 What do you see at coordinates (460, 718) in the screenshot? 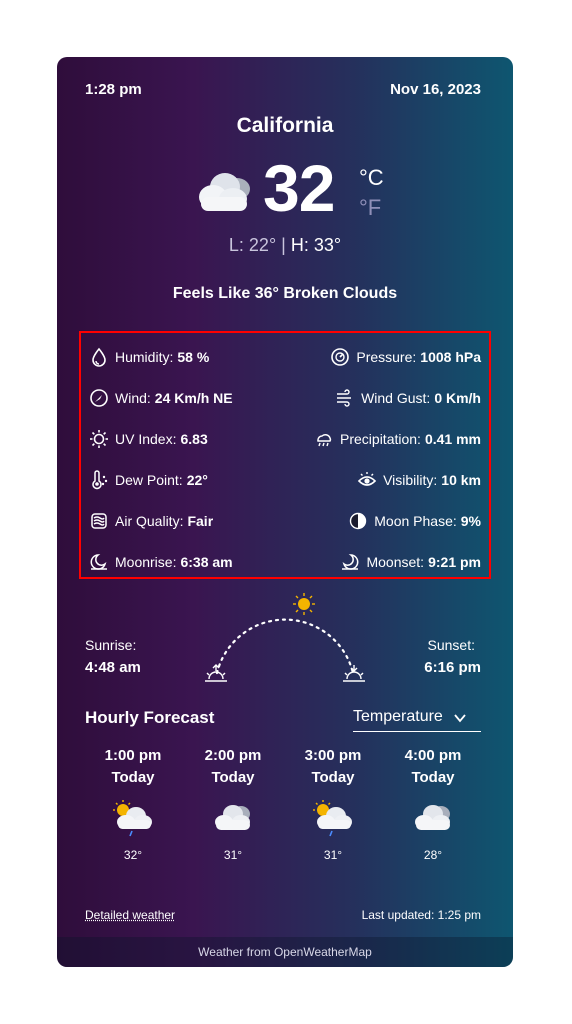
I see `chevron-down-icon` at bounding box center [460, 718].